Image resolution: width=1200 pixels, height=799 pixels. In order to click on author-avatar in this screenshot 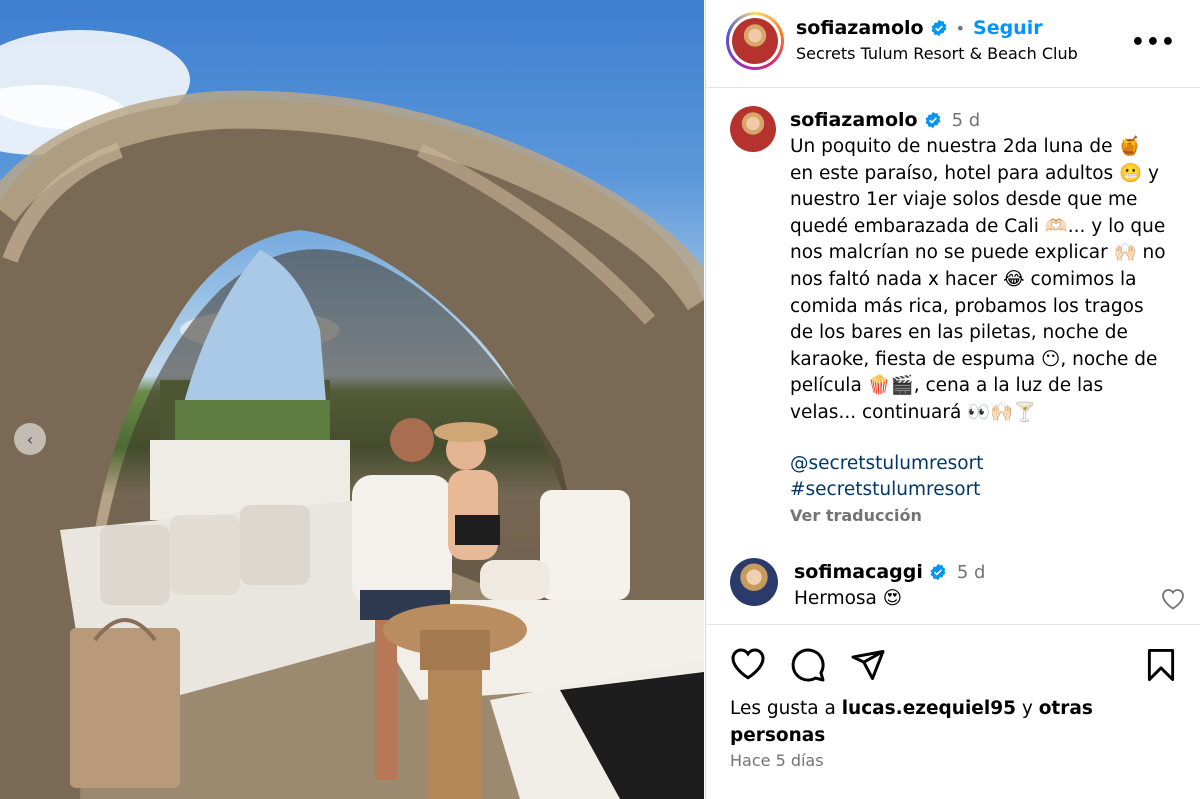, I will do `click(755, 41)`.